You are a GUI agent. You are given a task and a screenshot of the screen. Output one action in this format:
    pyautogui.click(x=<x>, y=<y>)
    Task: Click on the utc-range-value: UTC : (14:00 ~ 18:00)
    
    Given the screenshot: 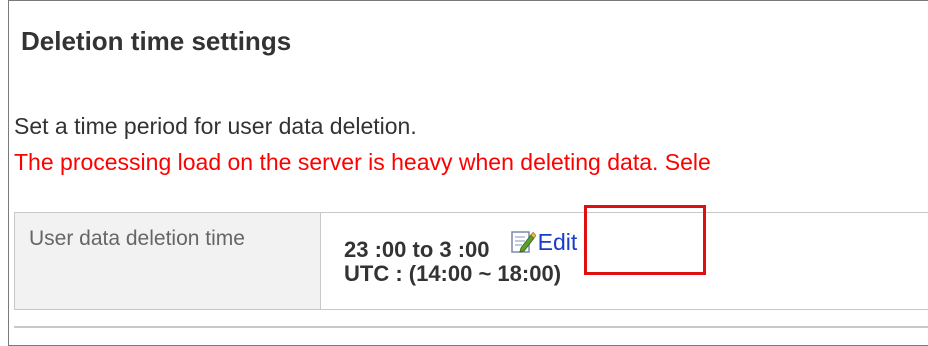 What is the action you would take?
    pyautogui.click(x=453, y=273)
    